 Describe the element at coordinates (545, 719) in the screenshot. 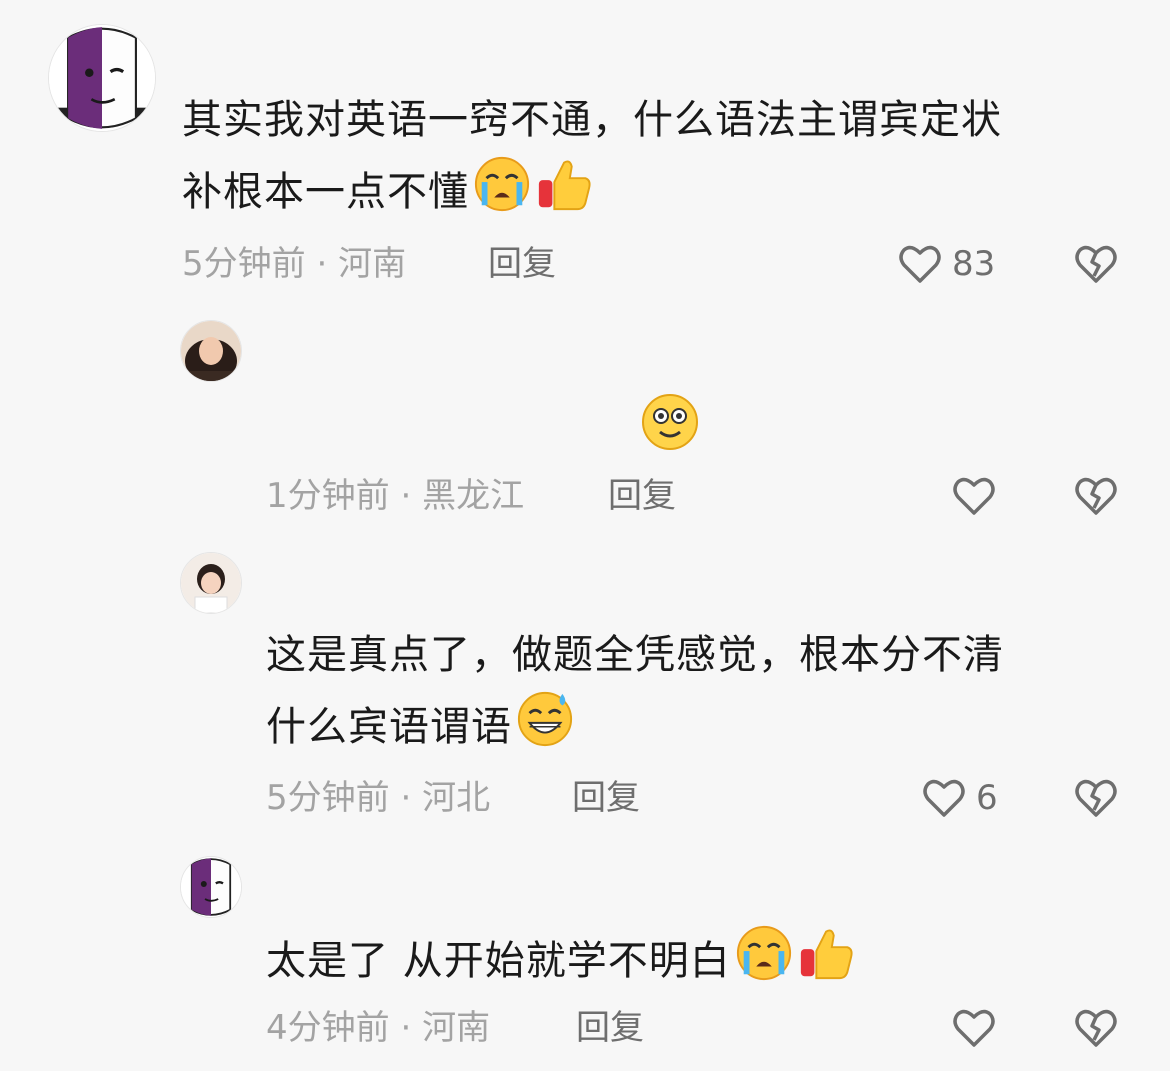

I see `grinning-face-with-sweat-icon` at that location.